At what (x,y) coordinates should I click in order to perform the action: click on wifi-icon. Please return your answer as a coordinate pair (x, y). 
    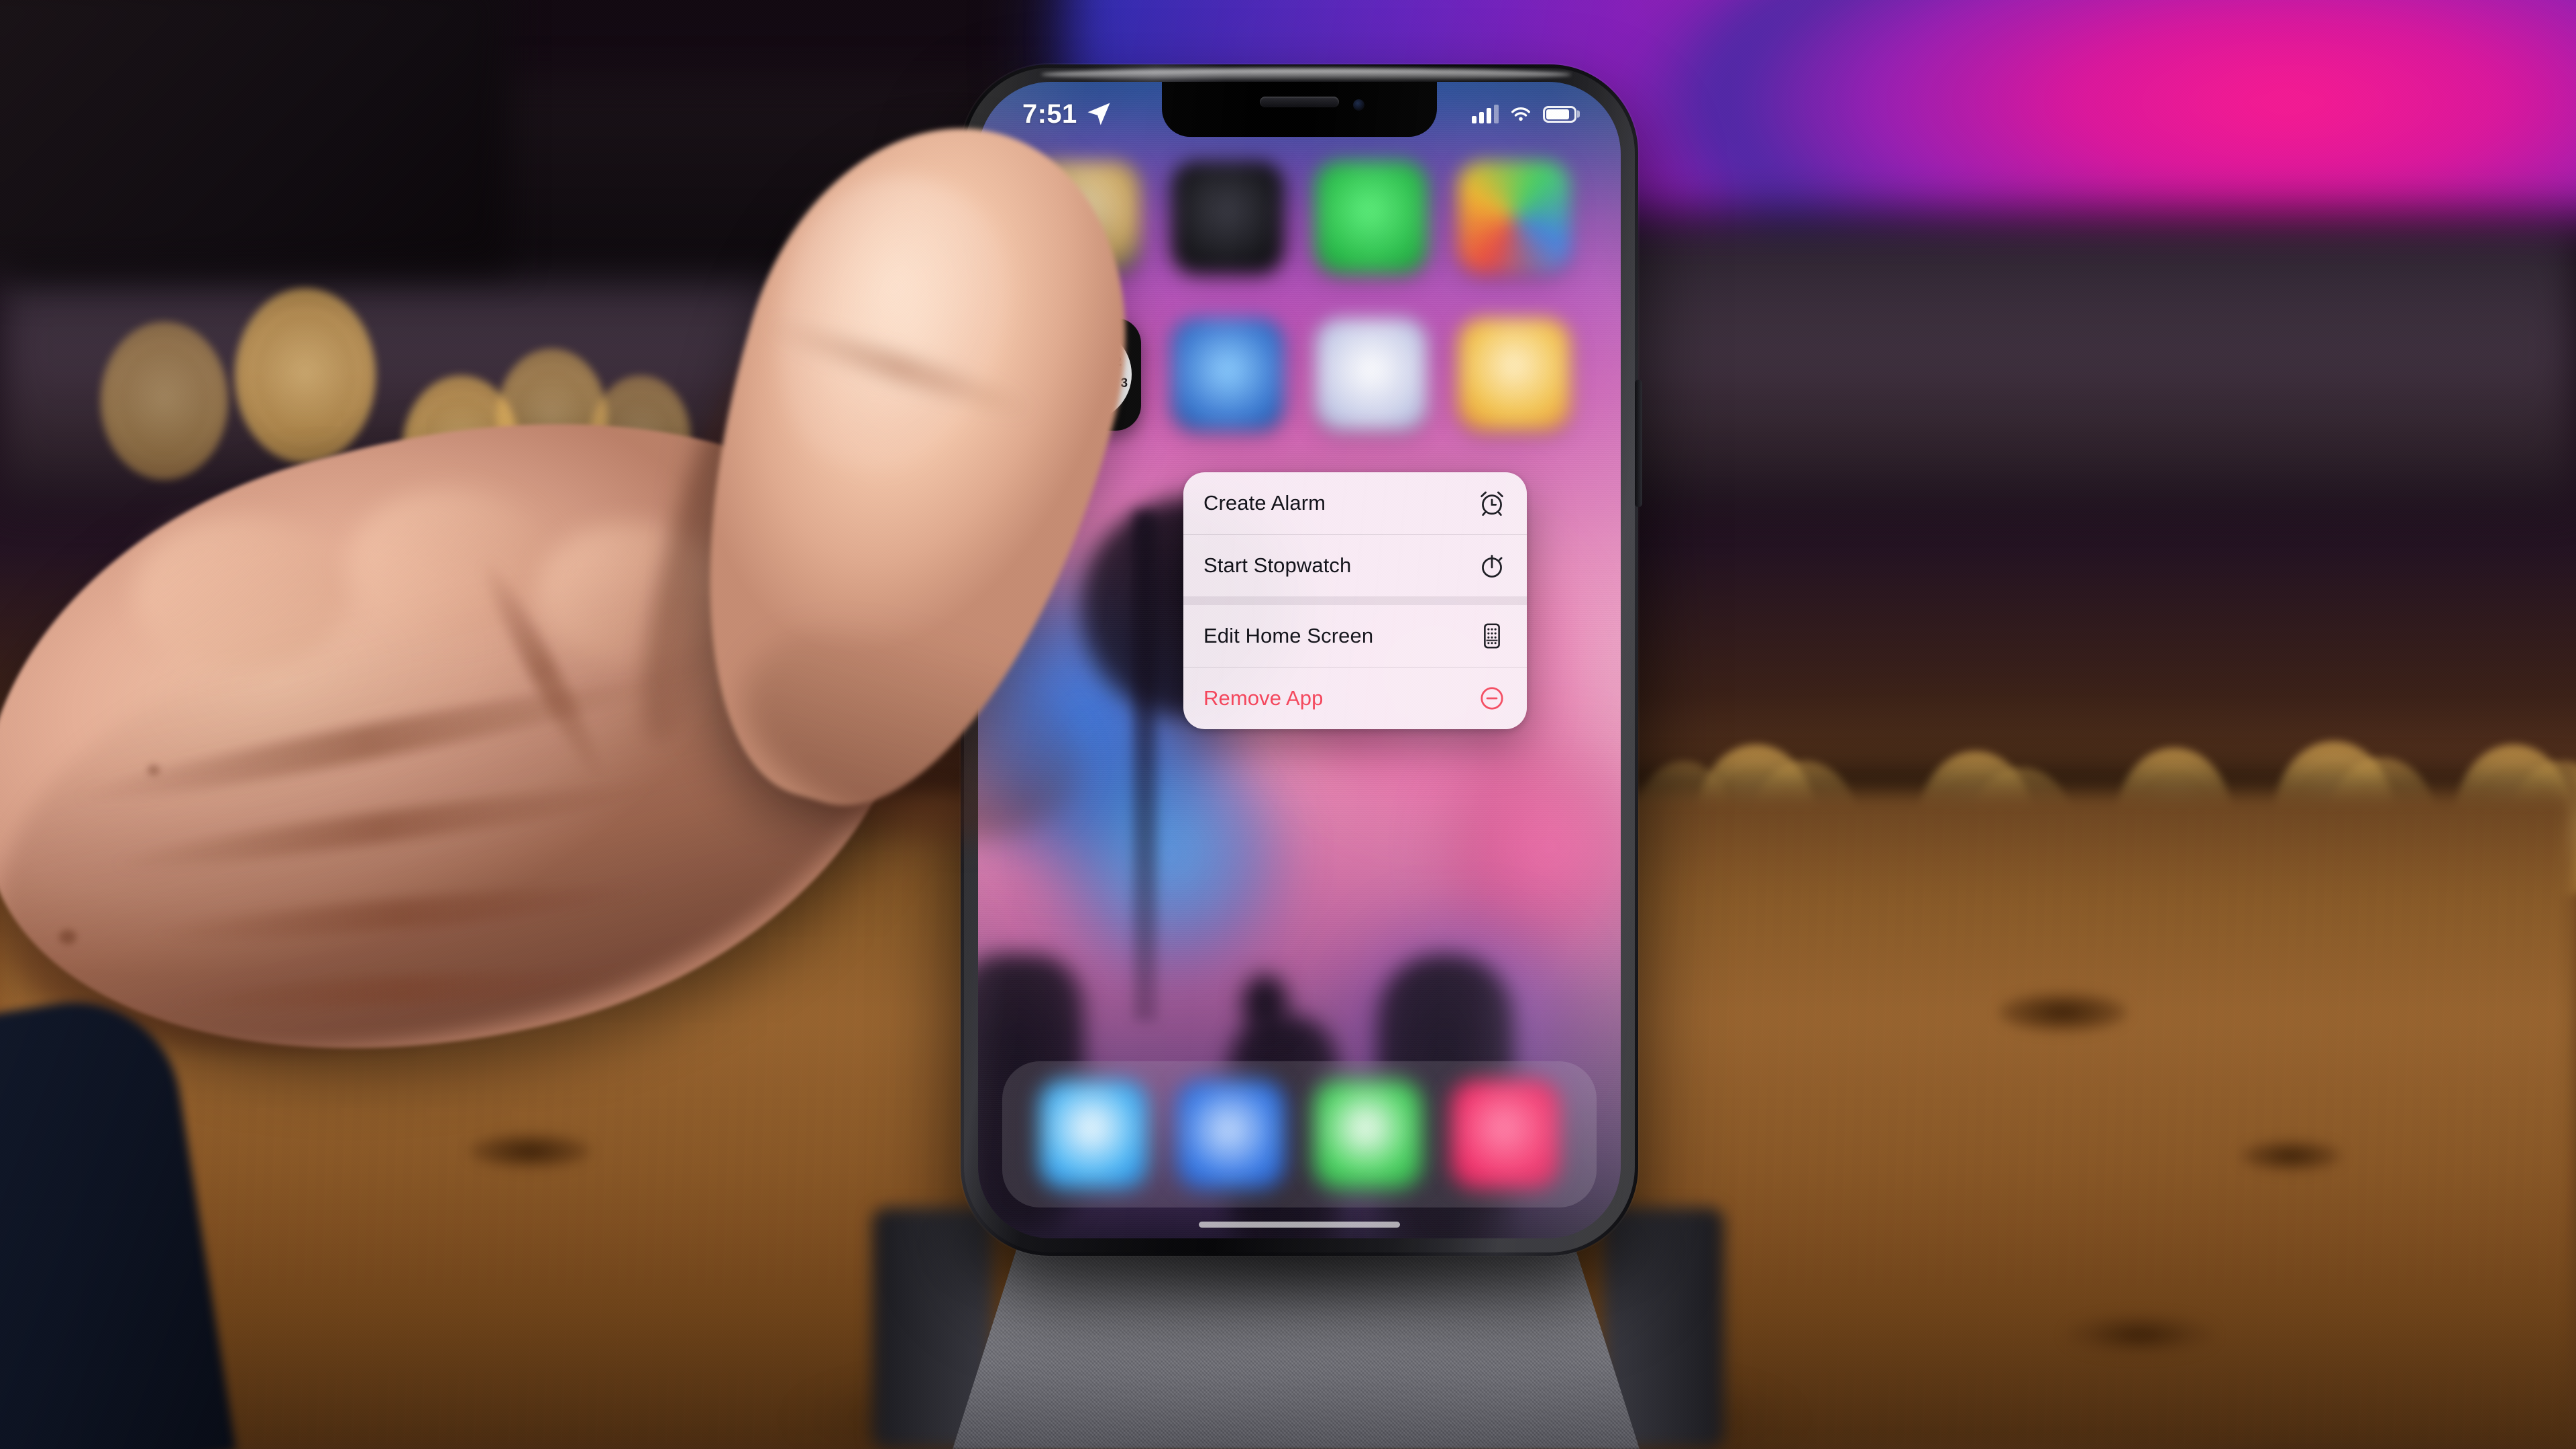
    Looking at the image, I should click on (1520, 114).